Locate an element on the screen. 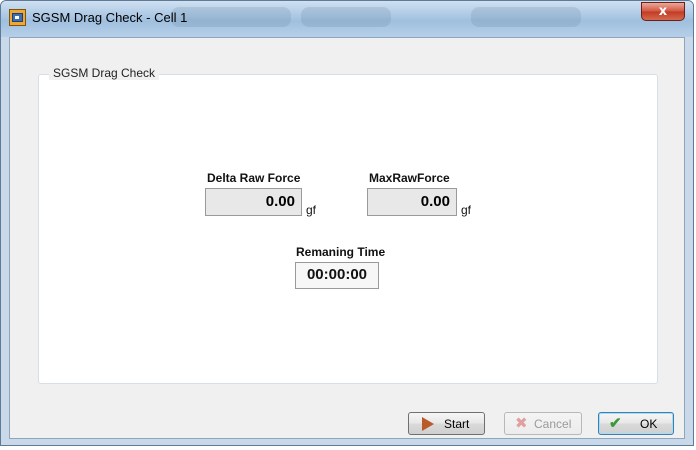  cancel-button: ✖ Cancel is located at coordinates (543, 423).